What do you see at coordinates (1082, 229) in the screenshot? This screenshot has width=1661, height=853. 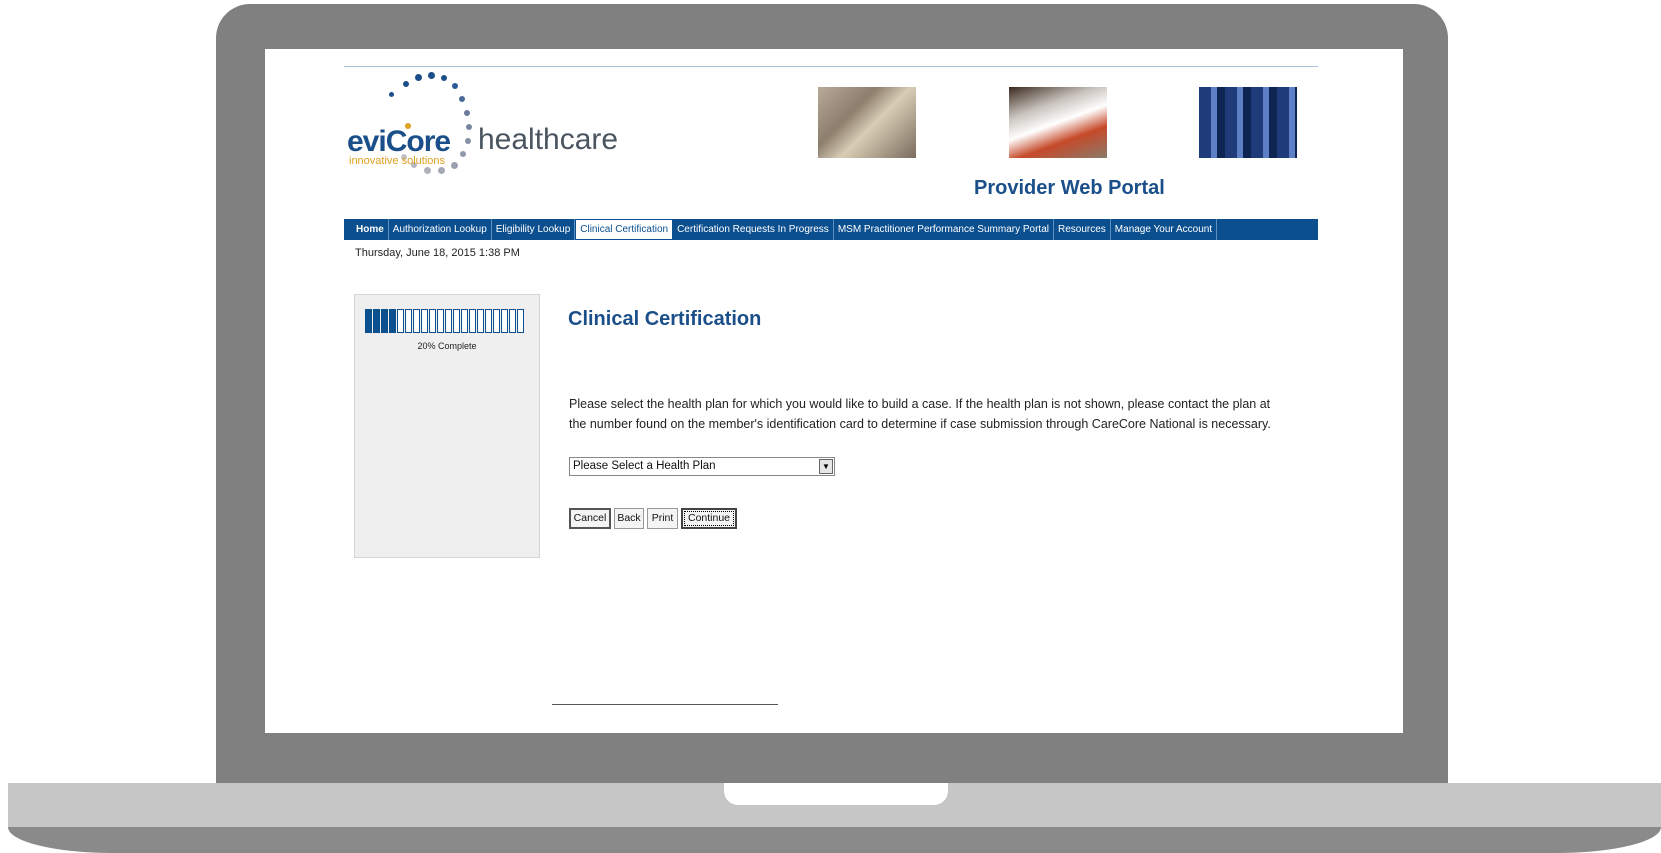 I see `nav-resources: Resources` at bounding box center [1082, 229].